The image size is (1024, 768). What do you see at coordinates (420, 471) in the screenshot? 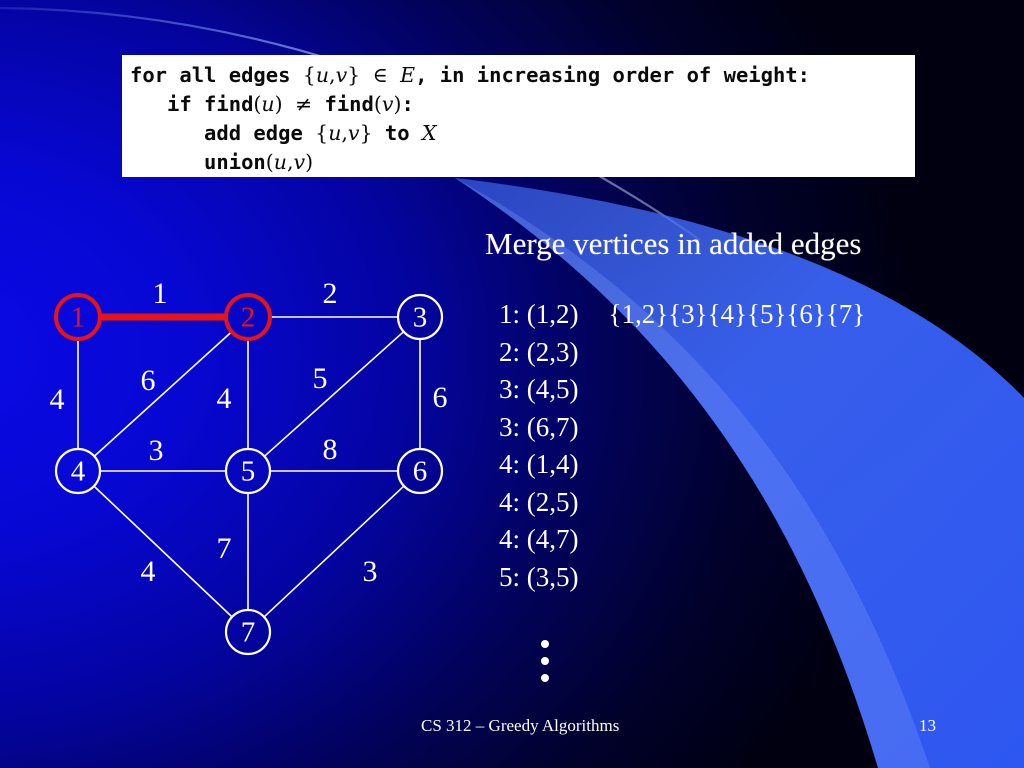
I see `graph-node-label-6: 6` at bounding box center [420, 471].